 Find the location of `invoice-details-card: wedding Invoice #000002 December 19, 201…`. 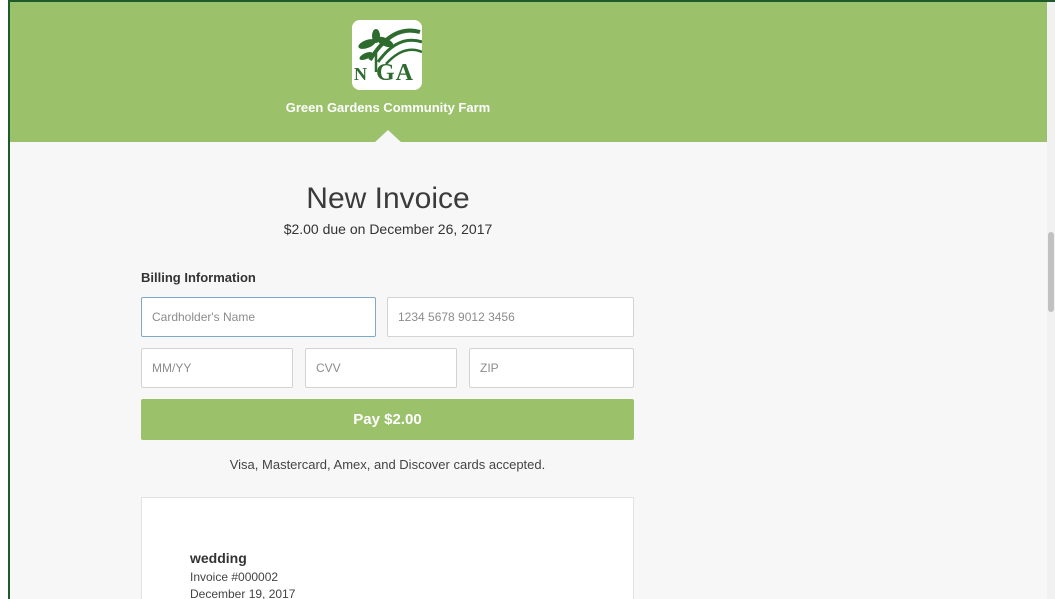

invoice-details-card: wedding Invoice #000002 December 19, 201… is located at coordinates (387, 548).